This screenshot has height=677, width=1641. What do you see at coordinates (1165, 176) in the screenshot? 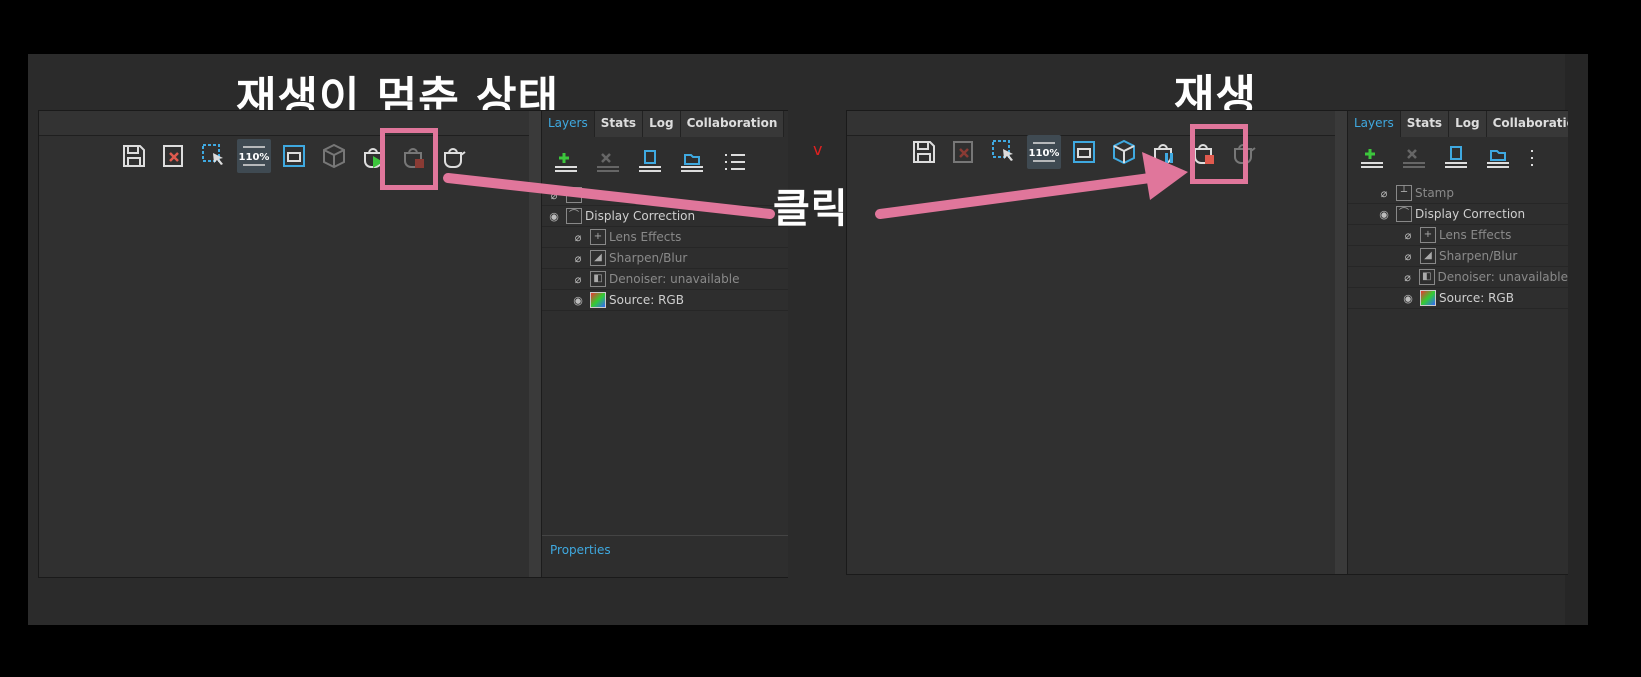
I see `arrow-head` at bounding box center [1165, 176].